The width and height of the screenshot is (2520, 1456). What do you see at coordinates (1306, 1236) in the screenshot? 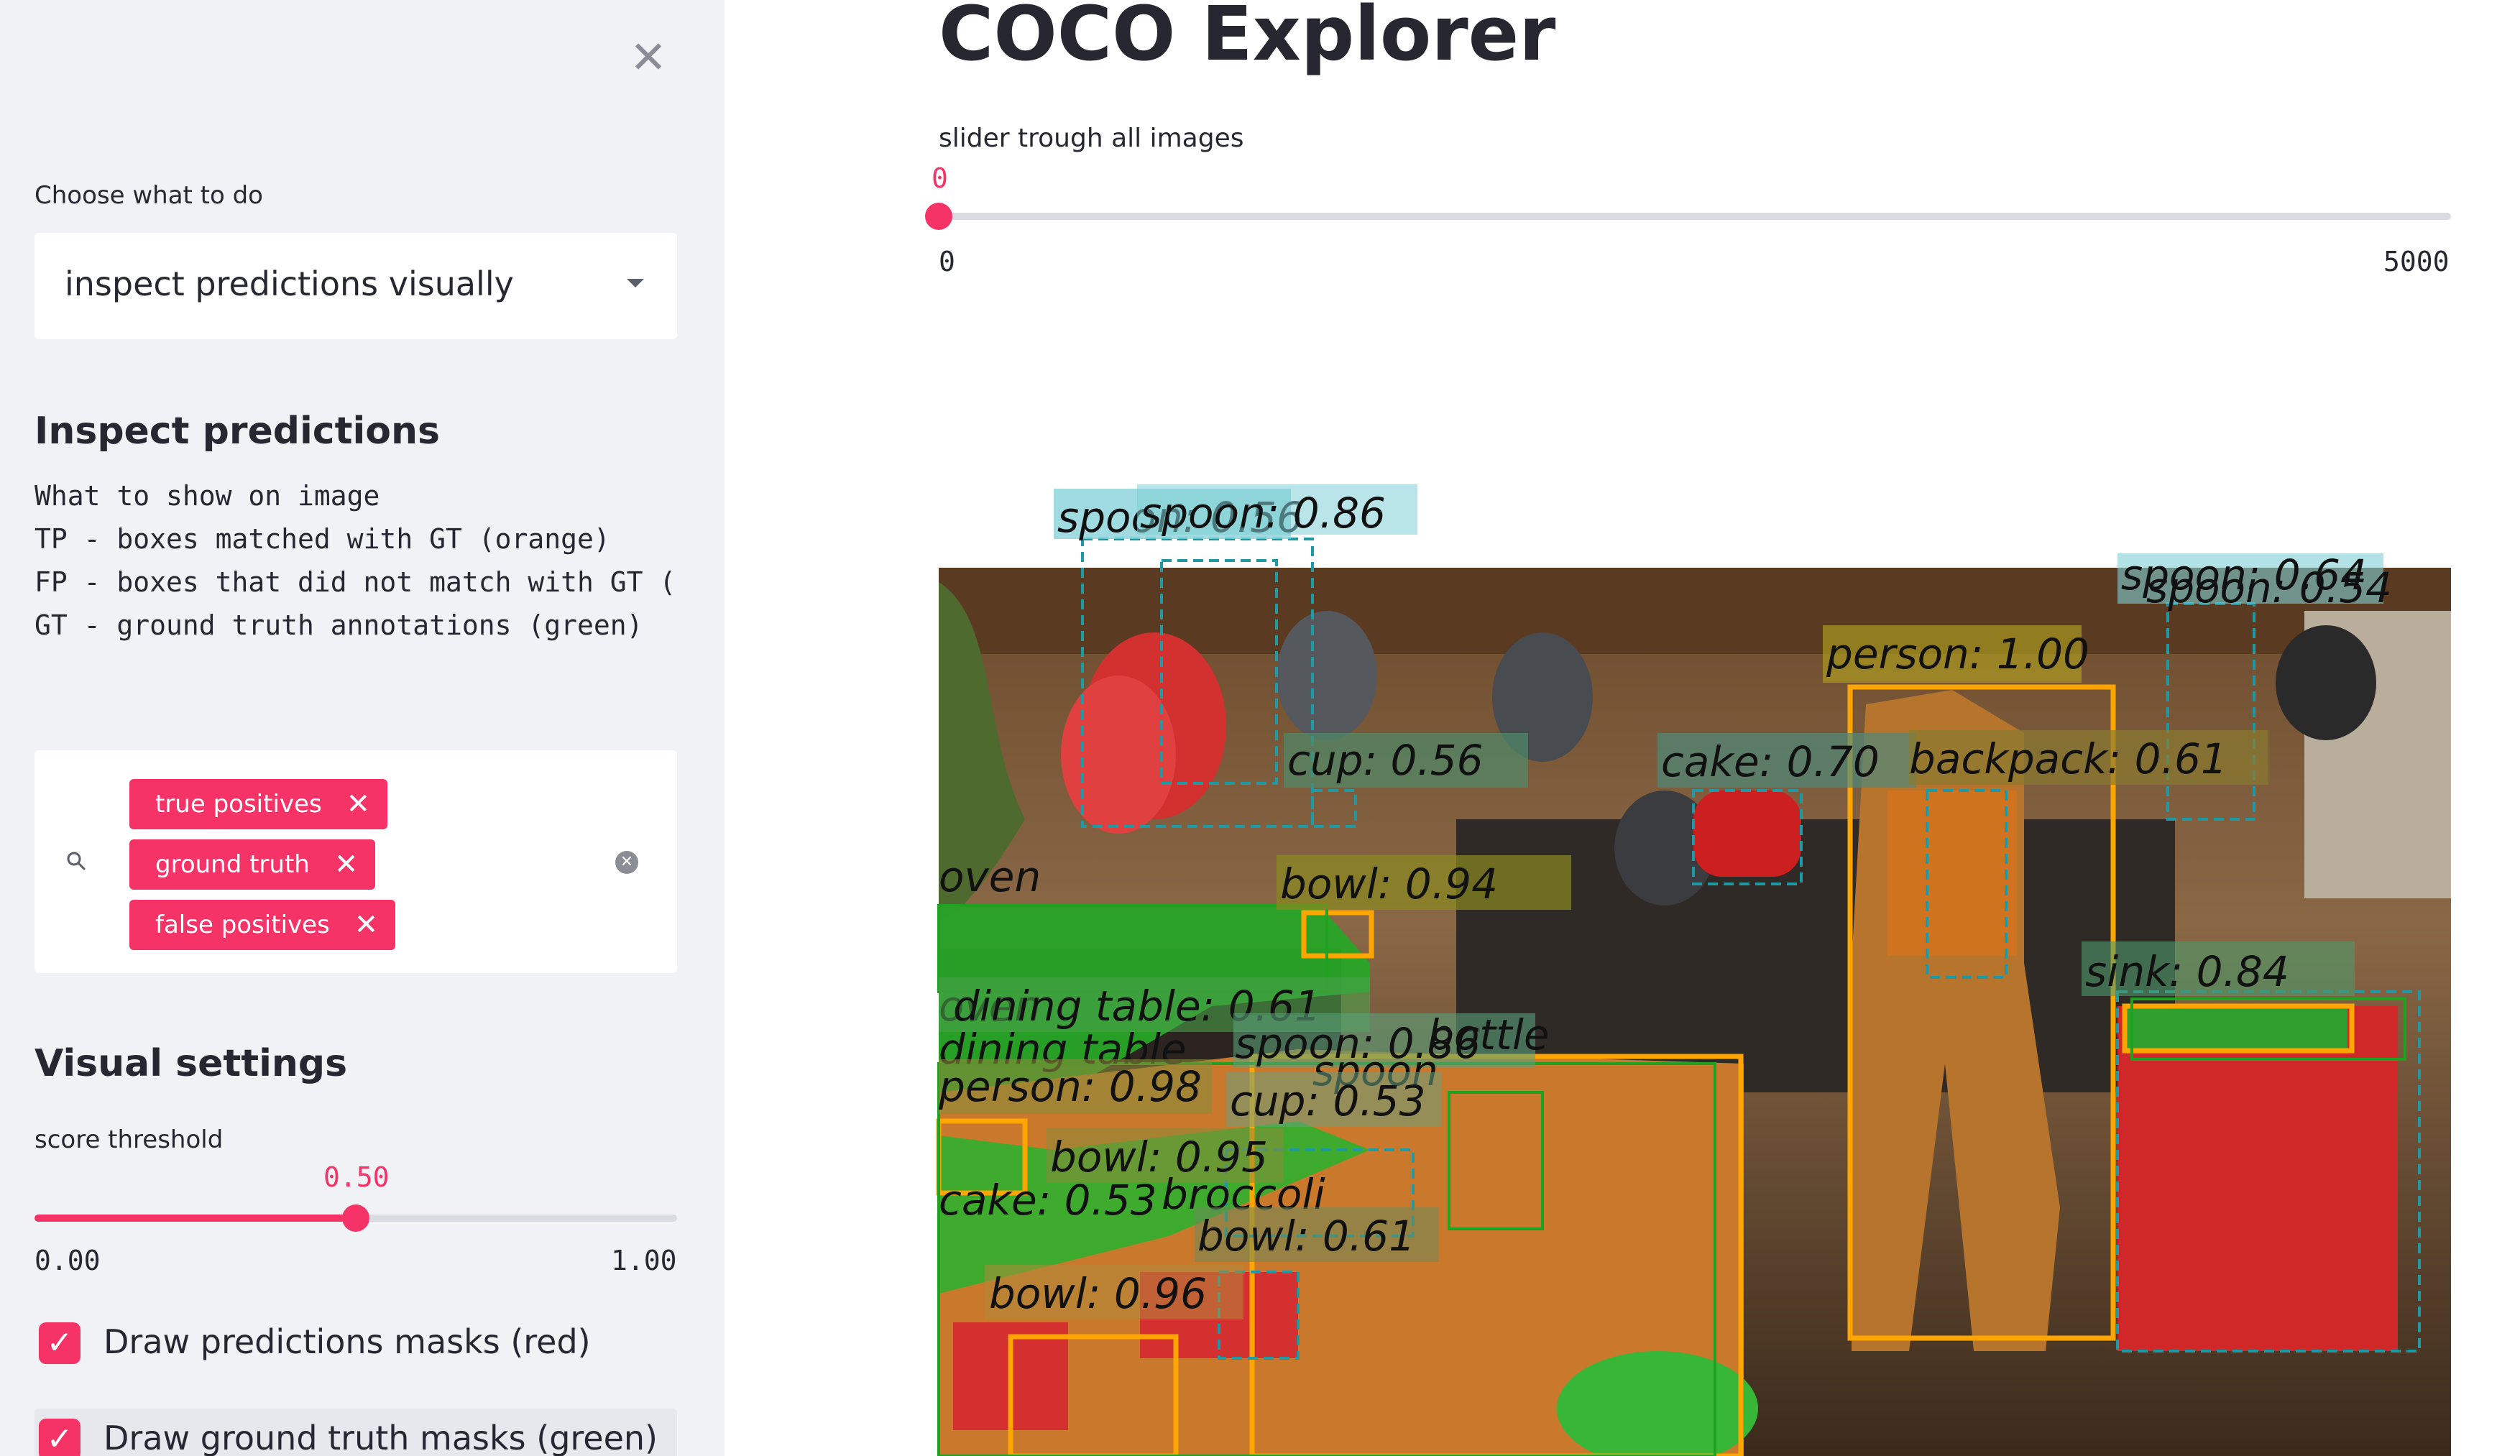
I see `box-label: bowl: 0.61` at bounding box center [1306, 1236].